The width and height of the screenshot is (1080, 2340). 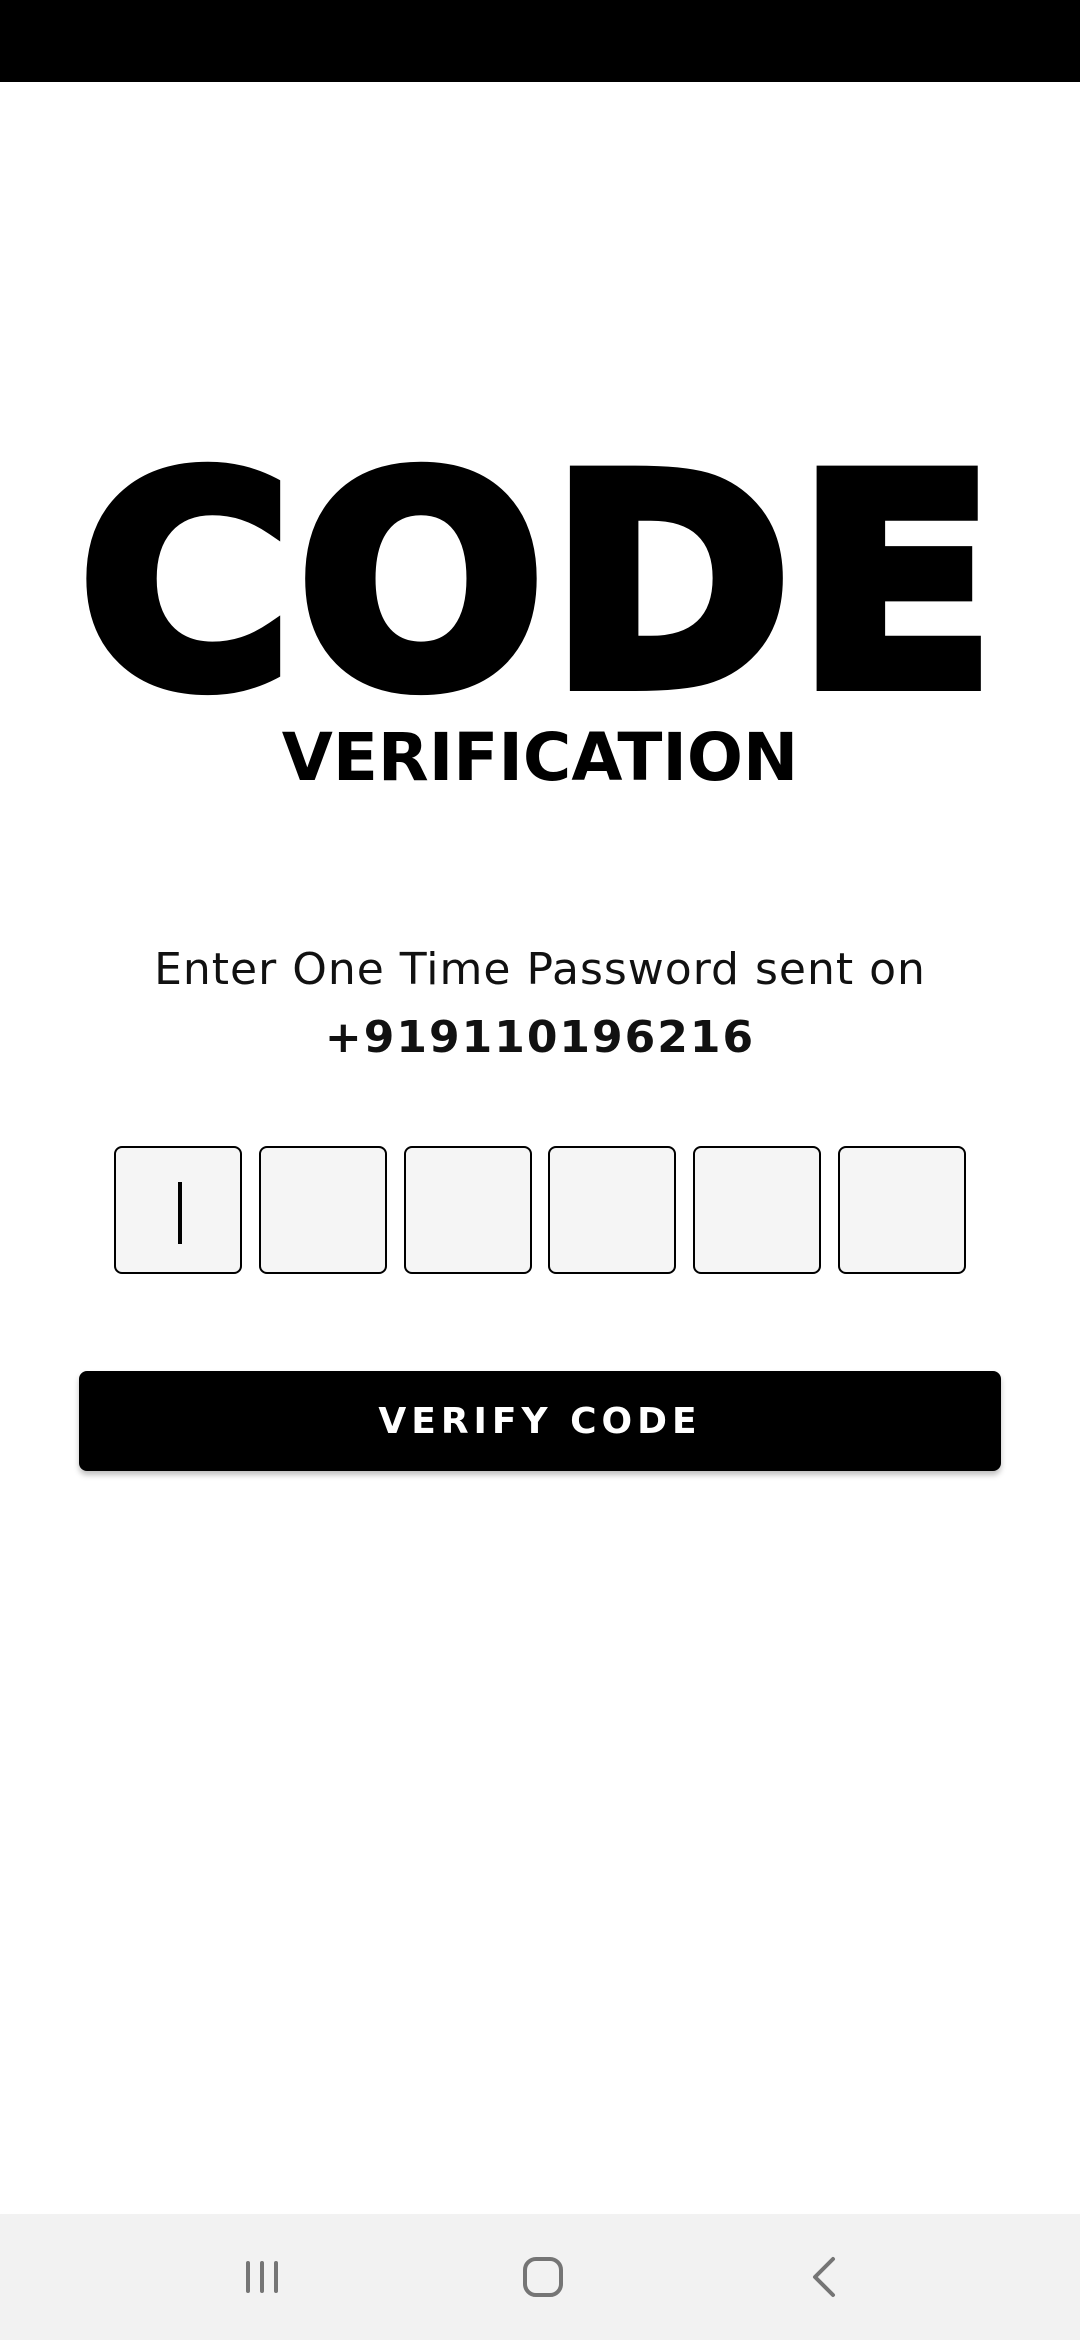 I want to click on otp-input-group, so click(x=540, y=1211).